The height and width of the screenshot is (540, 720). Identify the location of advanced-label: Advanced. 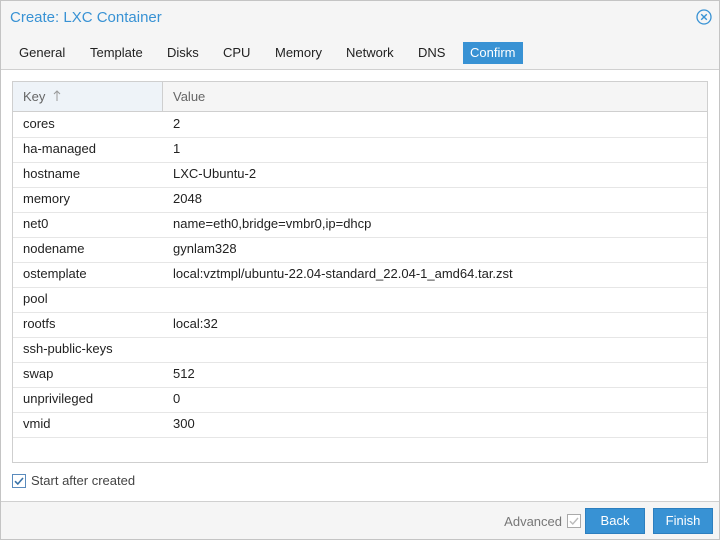
(533, 521).